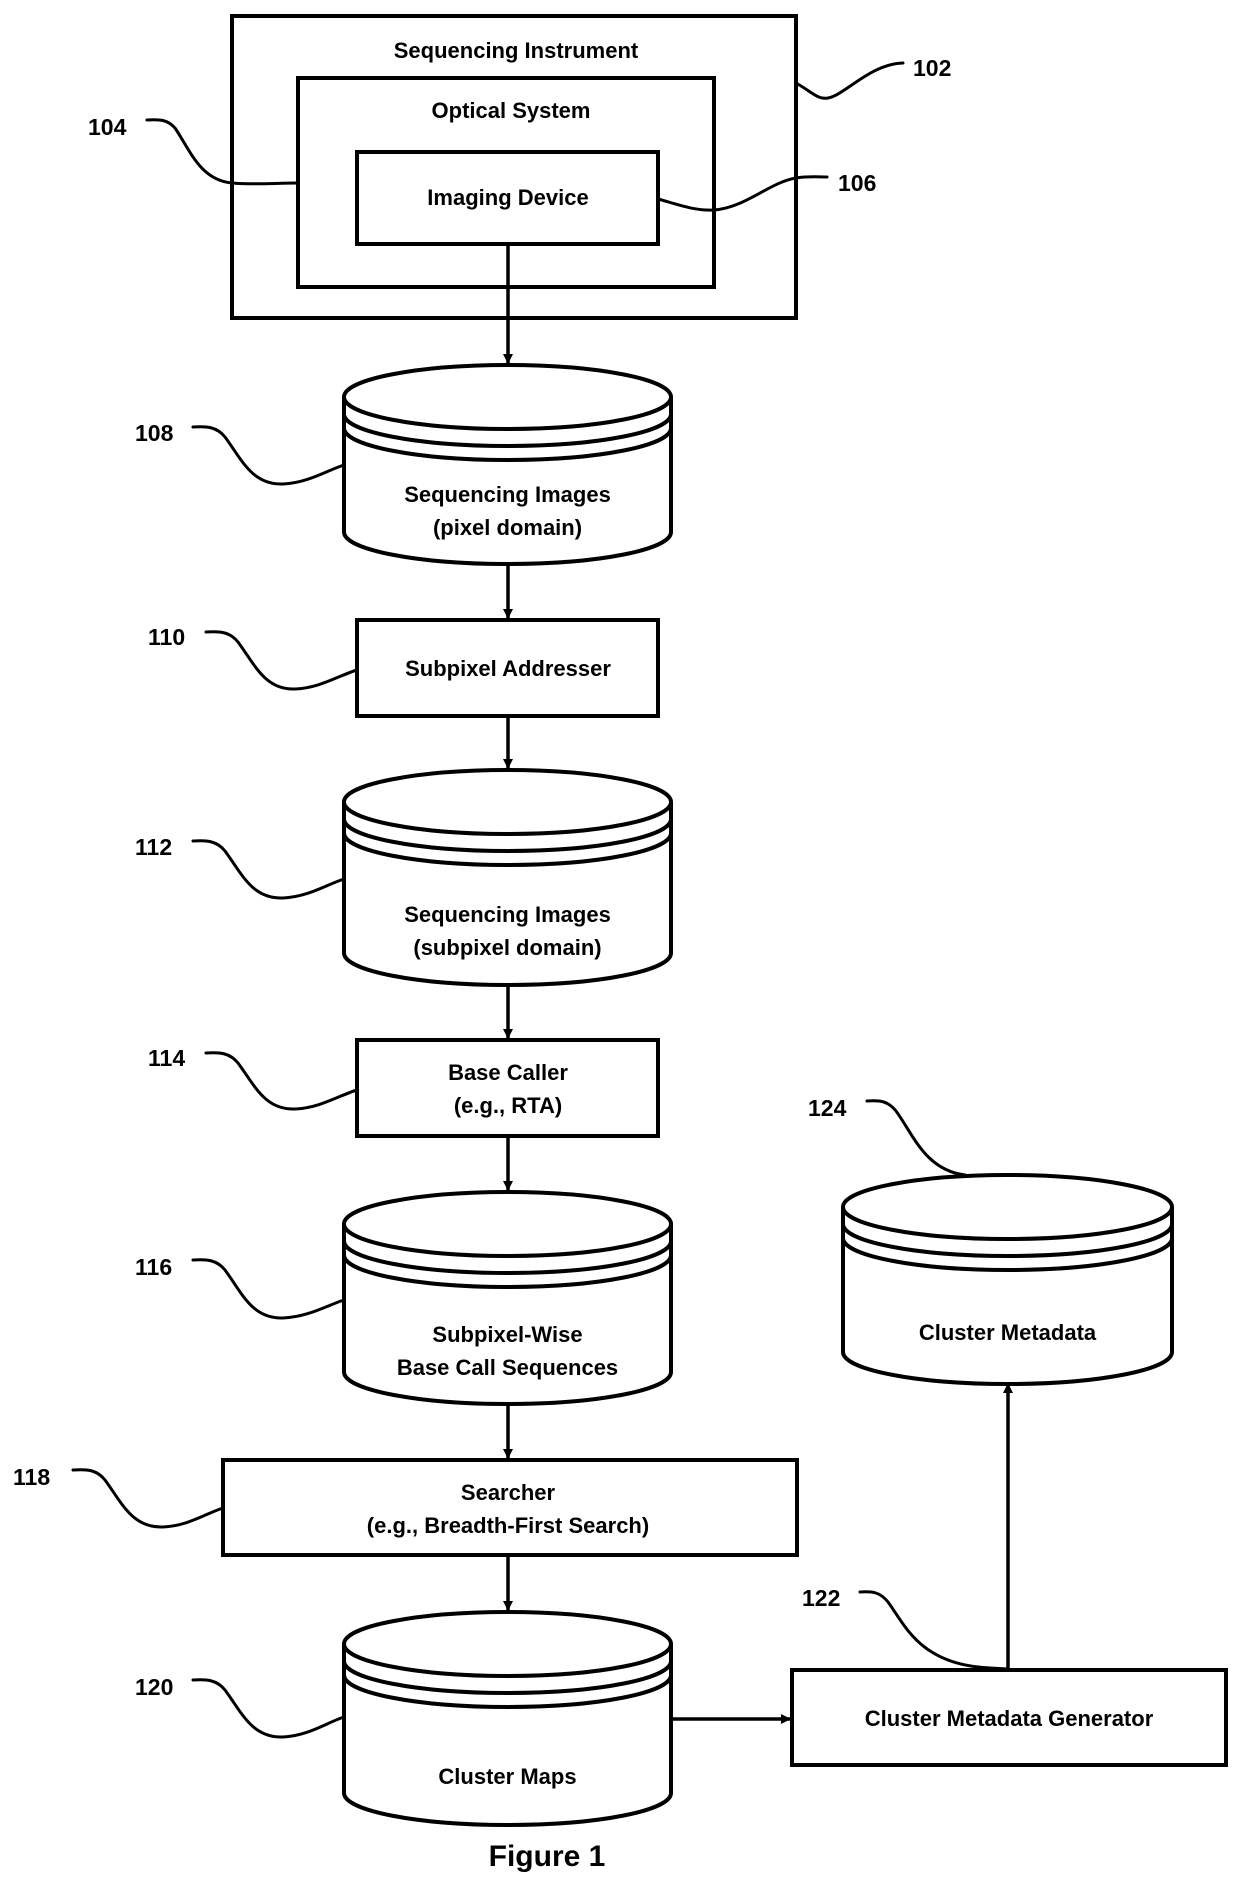 The width and height of the screenshot is (1240, 1888). Describe the element at coordinates (508, 1525) in the screenshot. I see `searcher-label-line2: (e.g., Breadth-First Search)` at that location.